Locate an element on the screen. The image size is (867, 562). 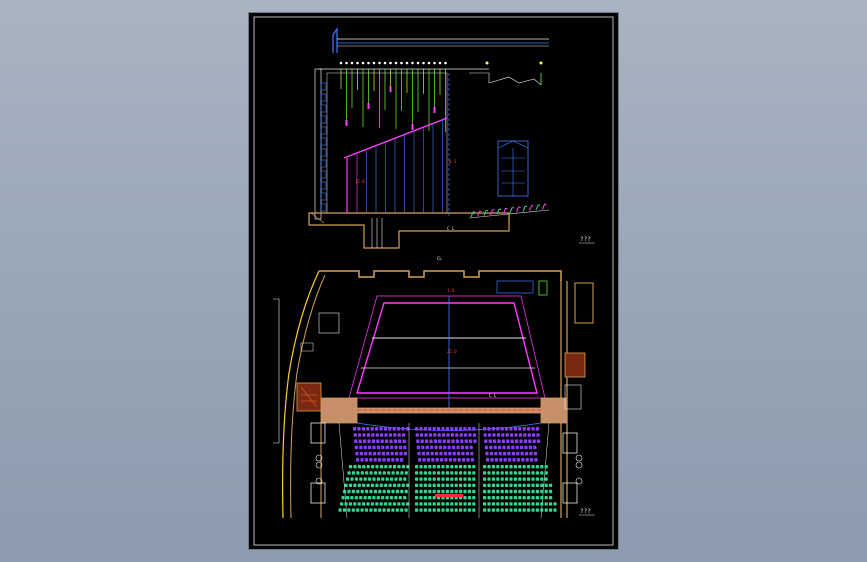
section-title: ??? is located at coordinates (585, 239).